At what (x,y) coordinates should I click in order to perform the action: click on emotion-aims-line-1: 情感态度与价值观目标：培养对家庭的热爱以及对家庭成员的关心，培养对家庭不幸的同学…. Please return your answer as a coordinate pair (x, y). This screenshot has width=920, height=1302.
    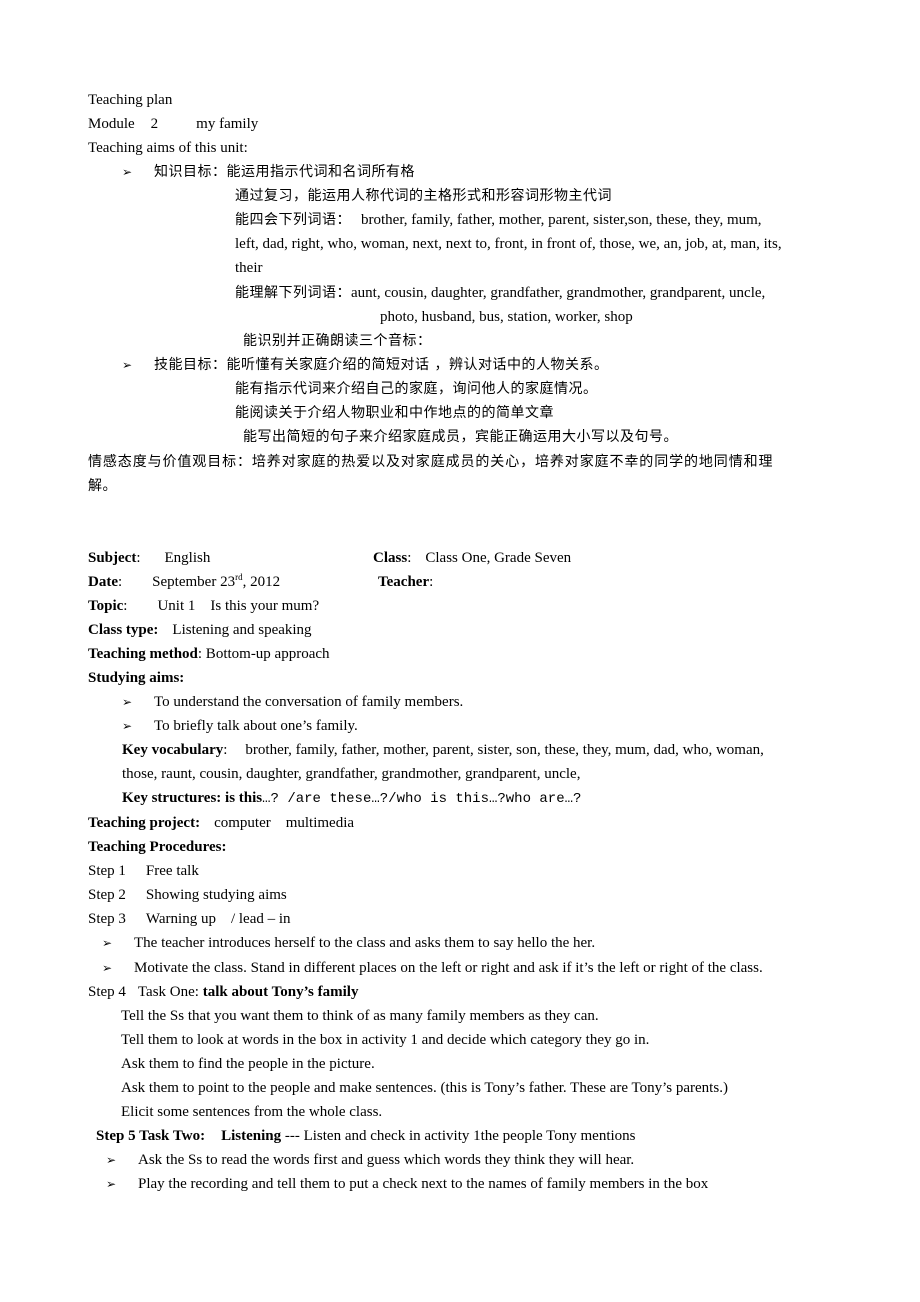
    Looking at the image, I should click on (431, 462).